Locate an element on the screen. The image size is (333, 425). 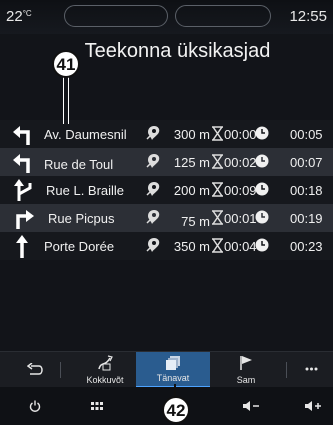
volume-up-icon is located at coordinates (313, 406).